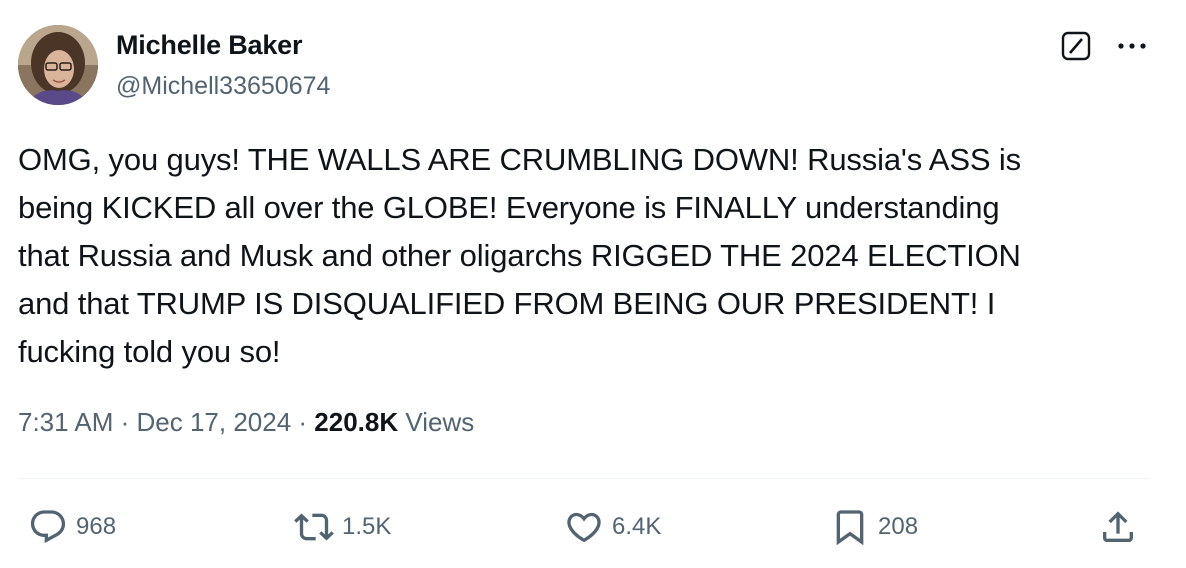 The height and width of the screenshot is (568, 1186). What do you see at coordinates (314, 527) in the screenshot?
I see `repost-icon` at bounding box center [314, 527].